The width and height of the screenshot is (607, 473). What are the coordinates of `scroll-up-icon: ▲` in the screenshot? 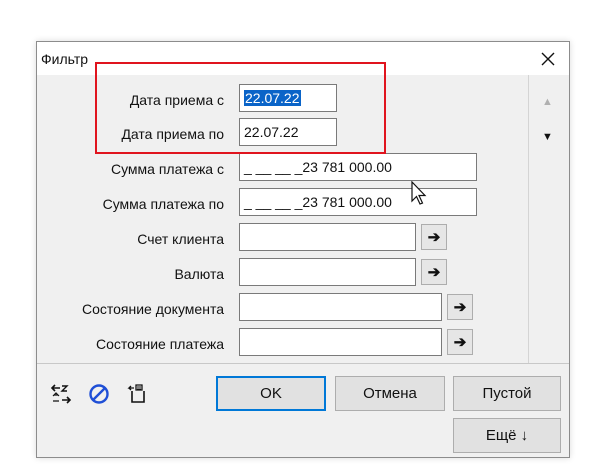 It's located at (547, 102).